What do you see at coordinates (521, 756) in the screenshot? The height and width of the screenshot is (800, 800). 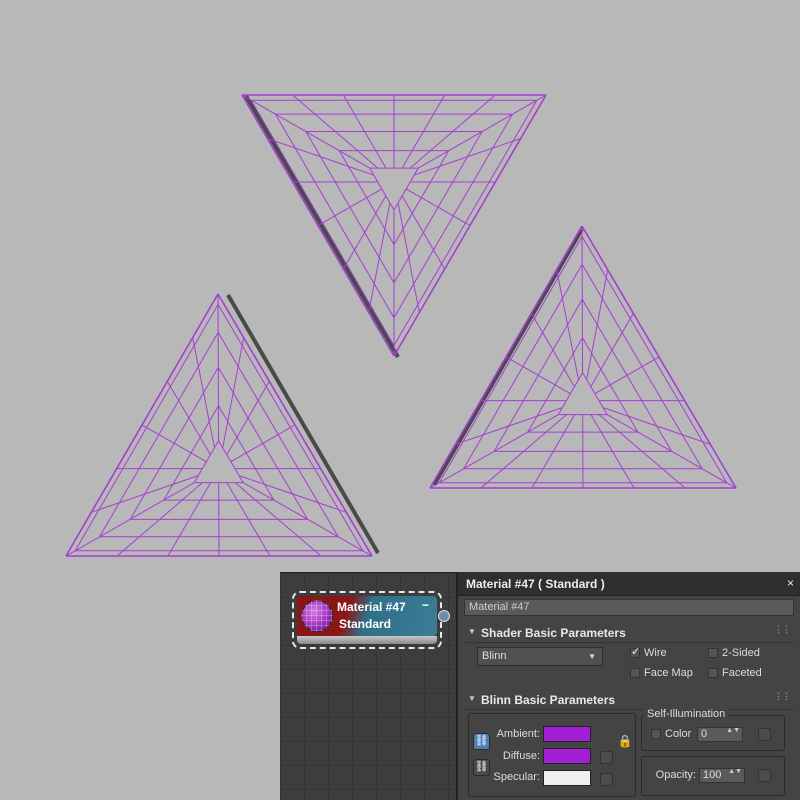 I see `diffuse-label: Diffuse:` at bounding box center [521, 756].